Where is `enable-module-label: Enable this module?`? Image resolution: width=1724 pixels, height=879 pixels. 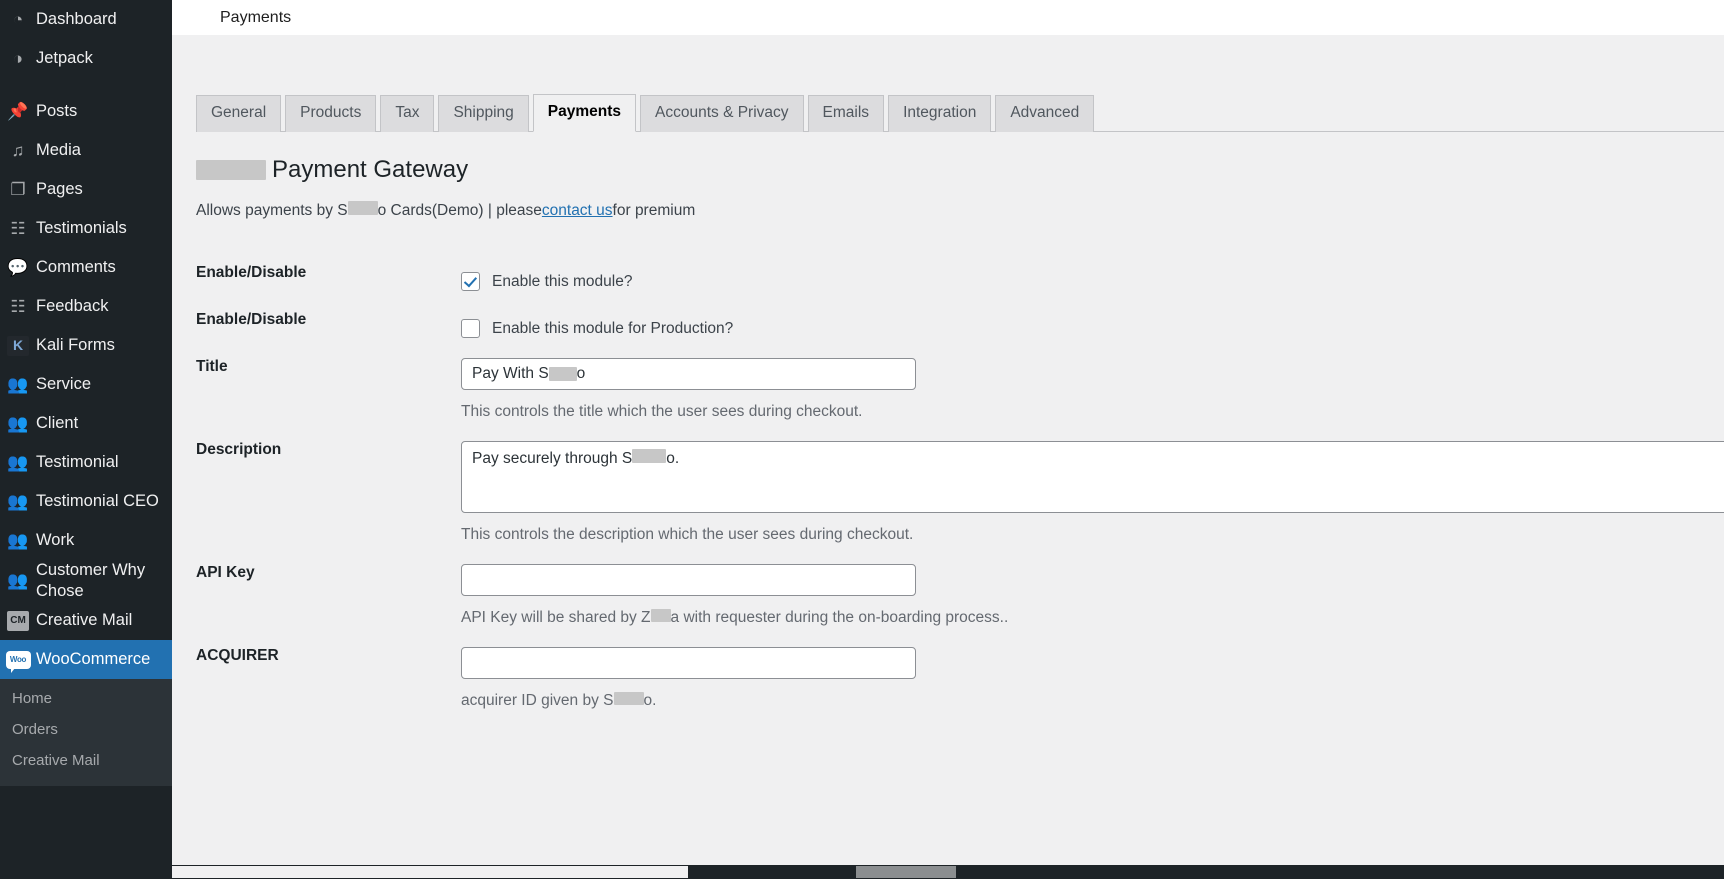
enable-module-label: Enable this module? is located at coordinates (562, 282).